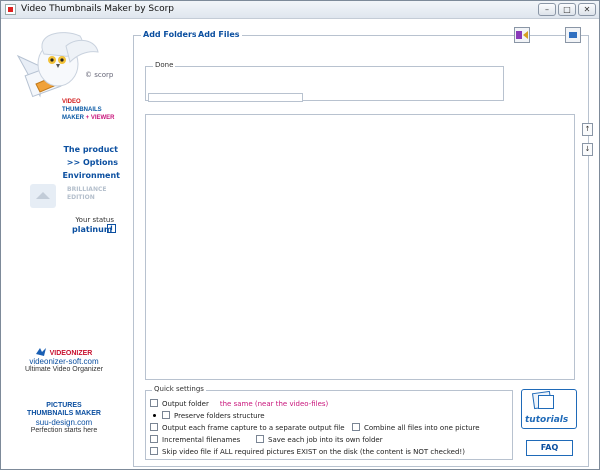 The width and height of the screenshot is (600, 470). I want to click on videonizer-brand: VIDEONIZER, so click(64, 352).